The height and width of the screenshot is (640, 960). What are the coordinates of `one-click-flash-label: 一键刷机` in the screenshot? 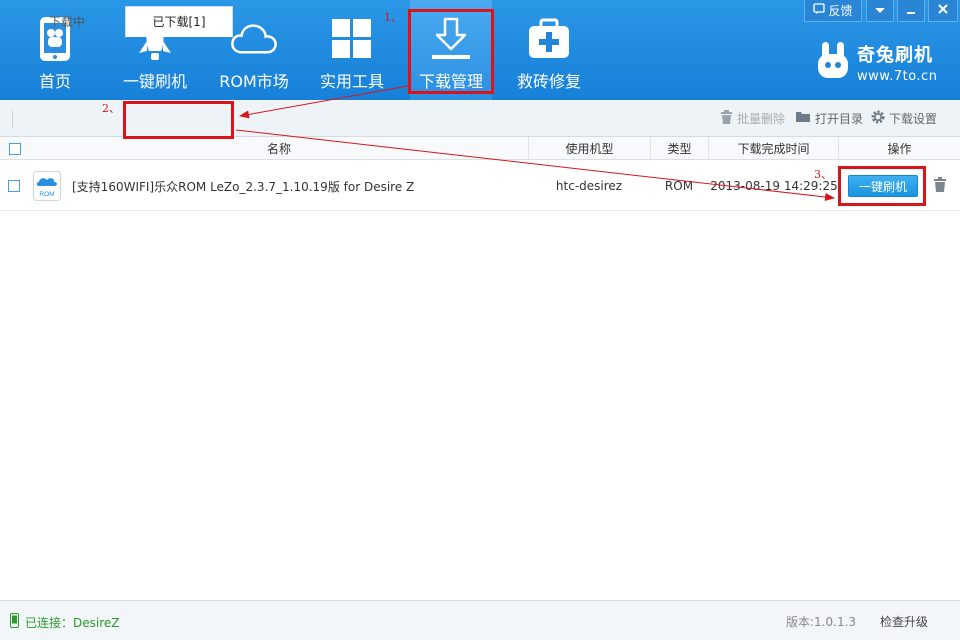 It's located at (882, 186).